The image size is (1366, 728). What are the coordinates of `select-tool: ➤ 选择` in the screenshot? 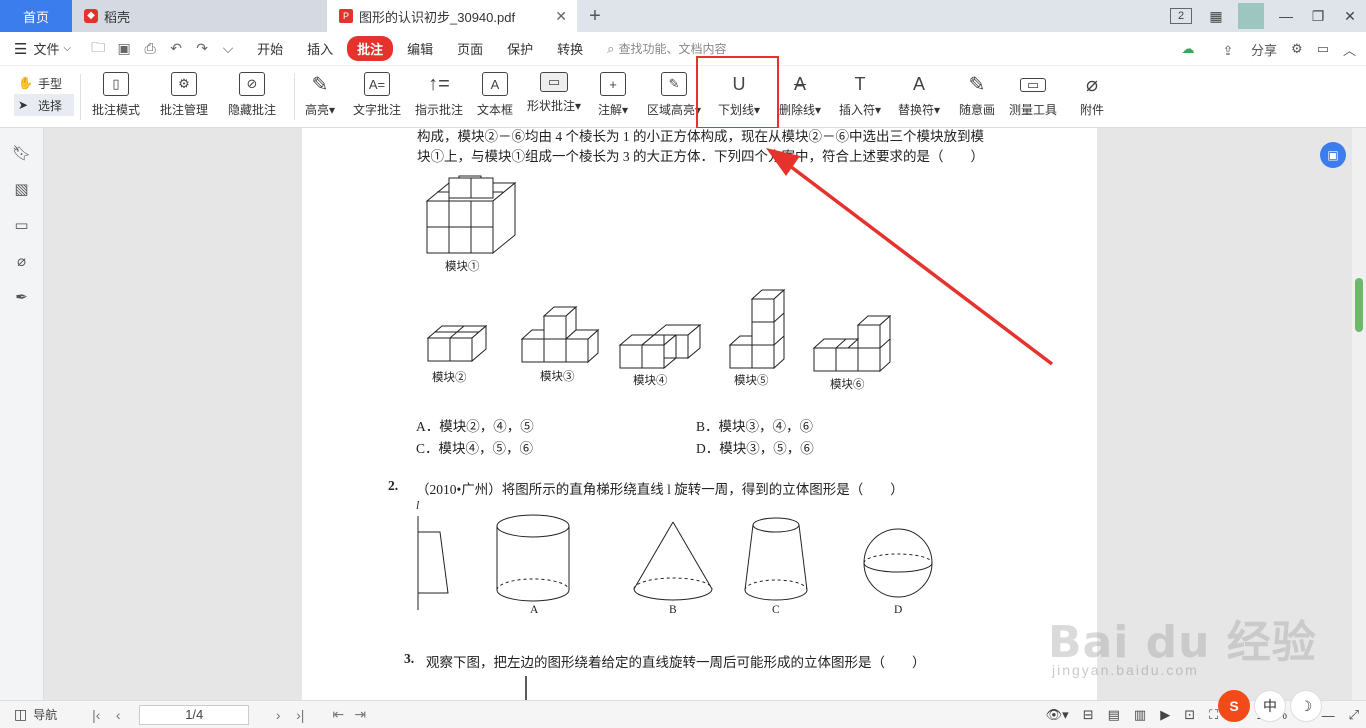 It's located at (44, 105).